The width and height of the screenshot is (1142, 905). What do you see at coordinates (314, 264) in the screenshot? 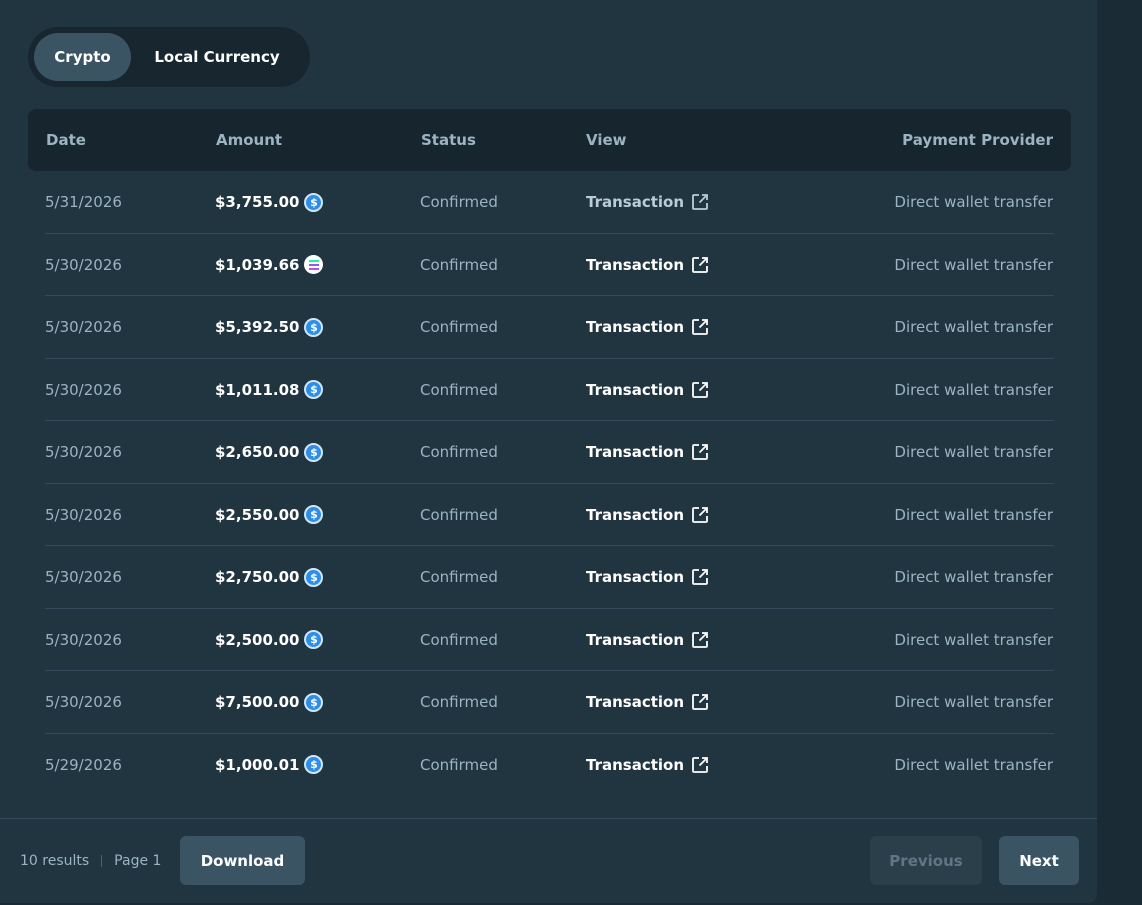
I see `solana-icon` at bounding box center [314, 264].